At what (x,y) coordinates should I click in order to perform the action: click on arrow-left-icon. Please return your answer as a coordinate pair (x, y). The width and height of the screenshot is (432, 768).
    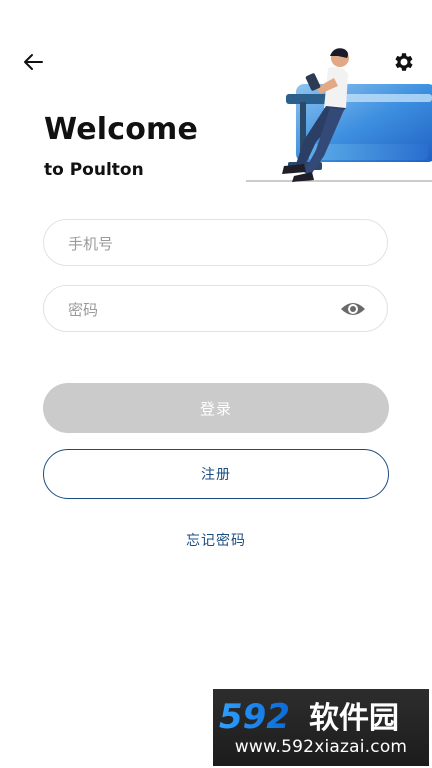
    Looking at the image, I should click on (33, 62).